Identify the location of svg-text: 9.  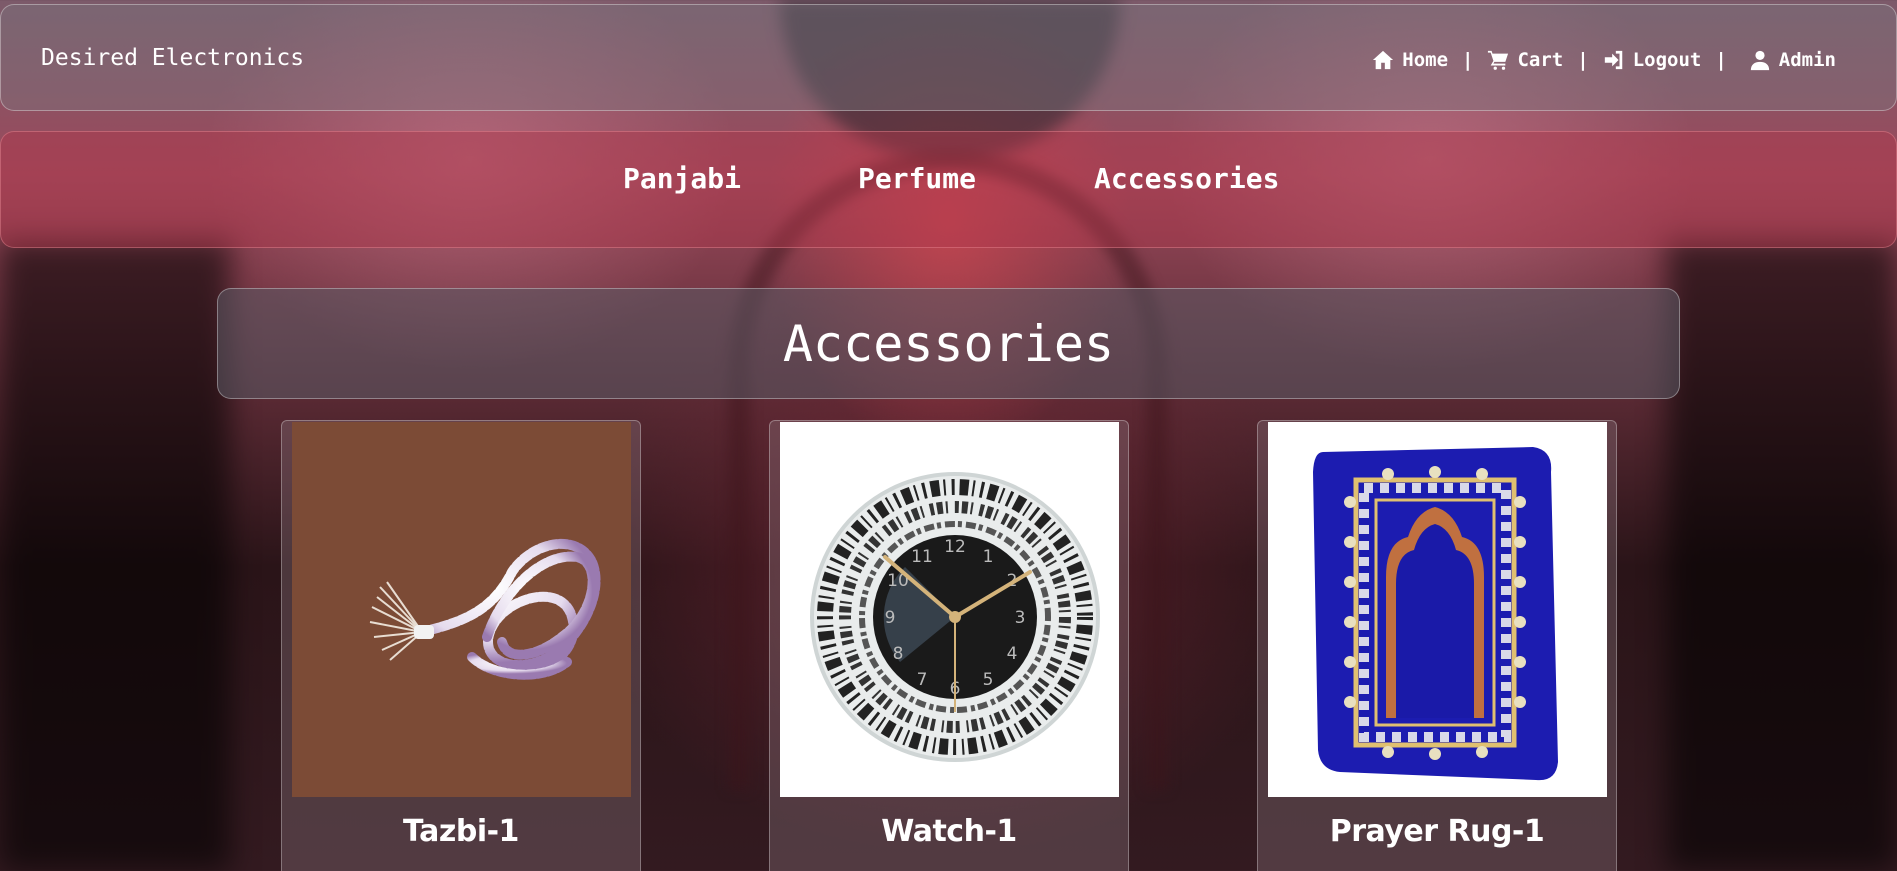
(890, 618).